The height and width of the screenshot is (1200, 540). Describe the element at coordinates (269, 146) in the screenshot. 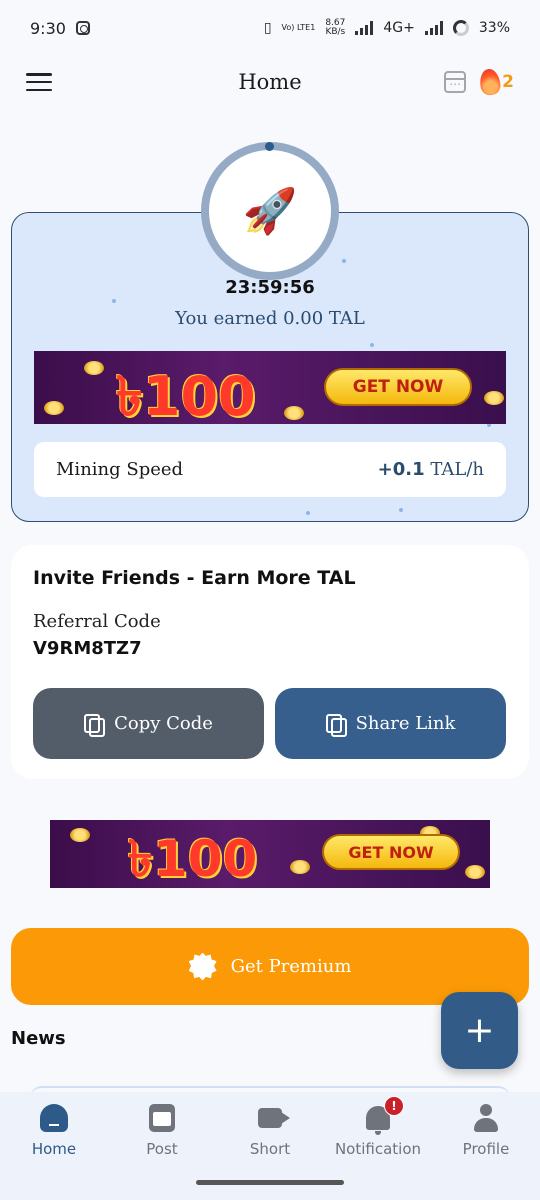

I see `timer-progress-dot` at that location.